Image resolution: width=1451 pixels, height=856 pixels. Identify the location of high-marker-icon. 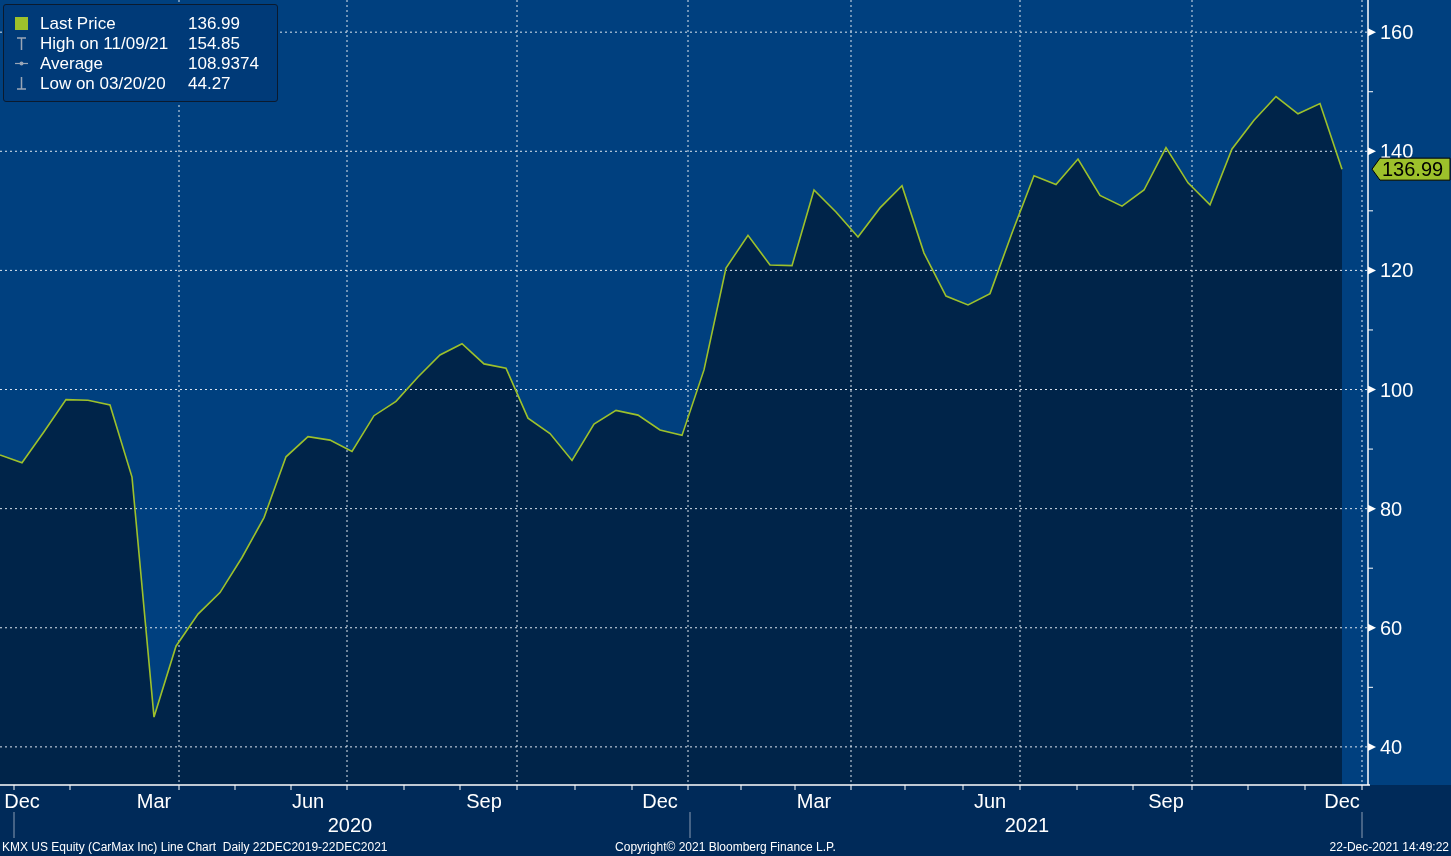
(21, 43).